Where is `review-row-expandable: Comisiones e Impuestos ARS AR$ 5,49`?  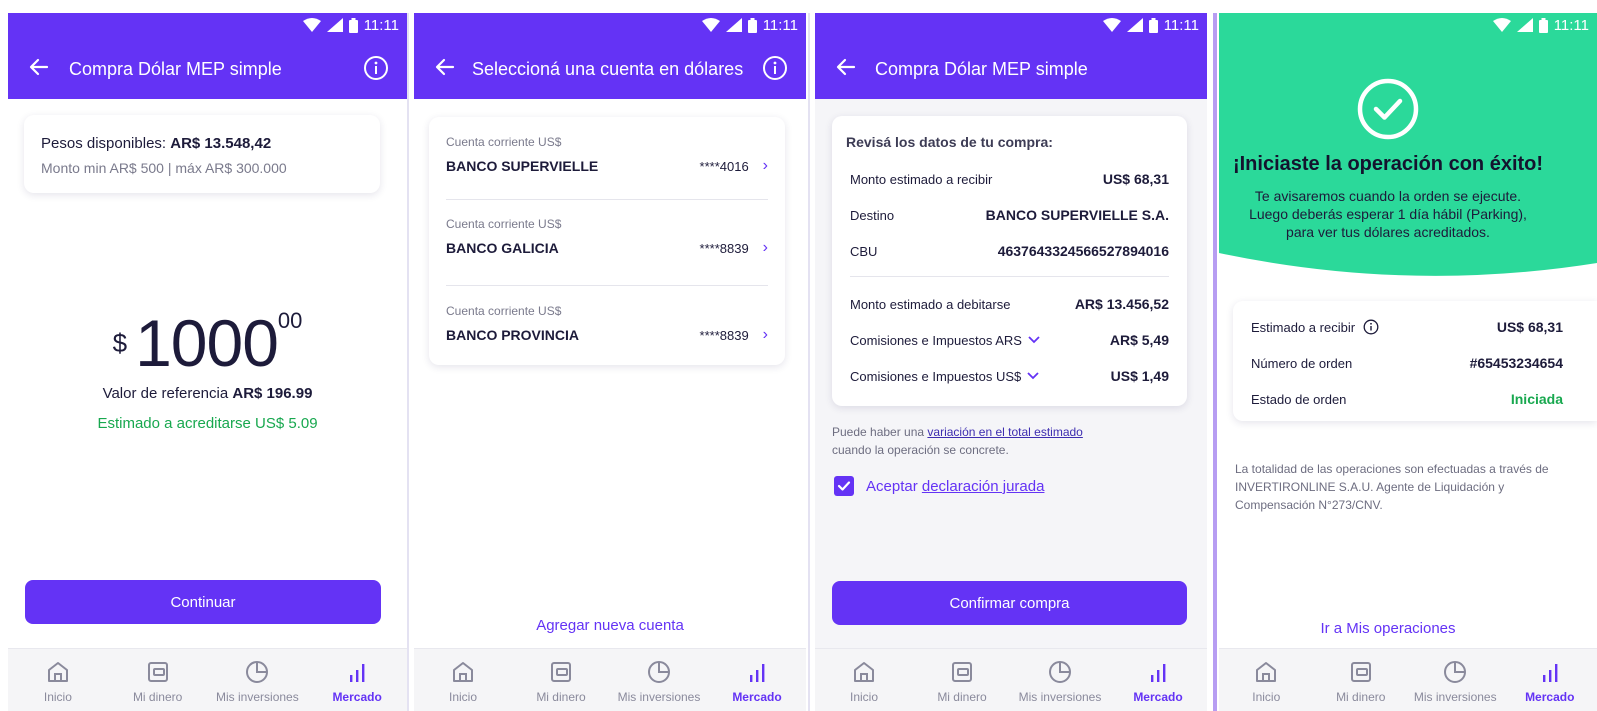
review-row-expandable: Comisiones e Impuestos ARS AR$ 5,49 is located at coordinates (1009, 340).